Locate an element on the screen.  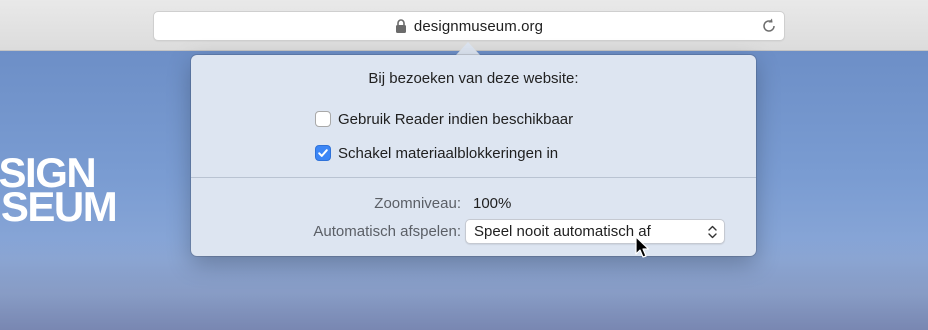
mouse-cursor-icon is located at coordinates (642, 247).